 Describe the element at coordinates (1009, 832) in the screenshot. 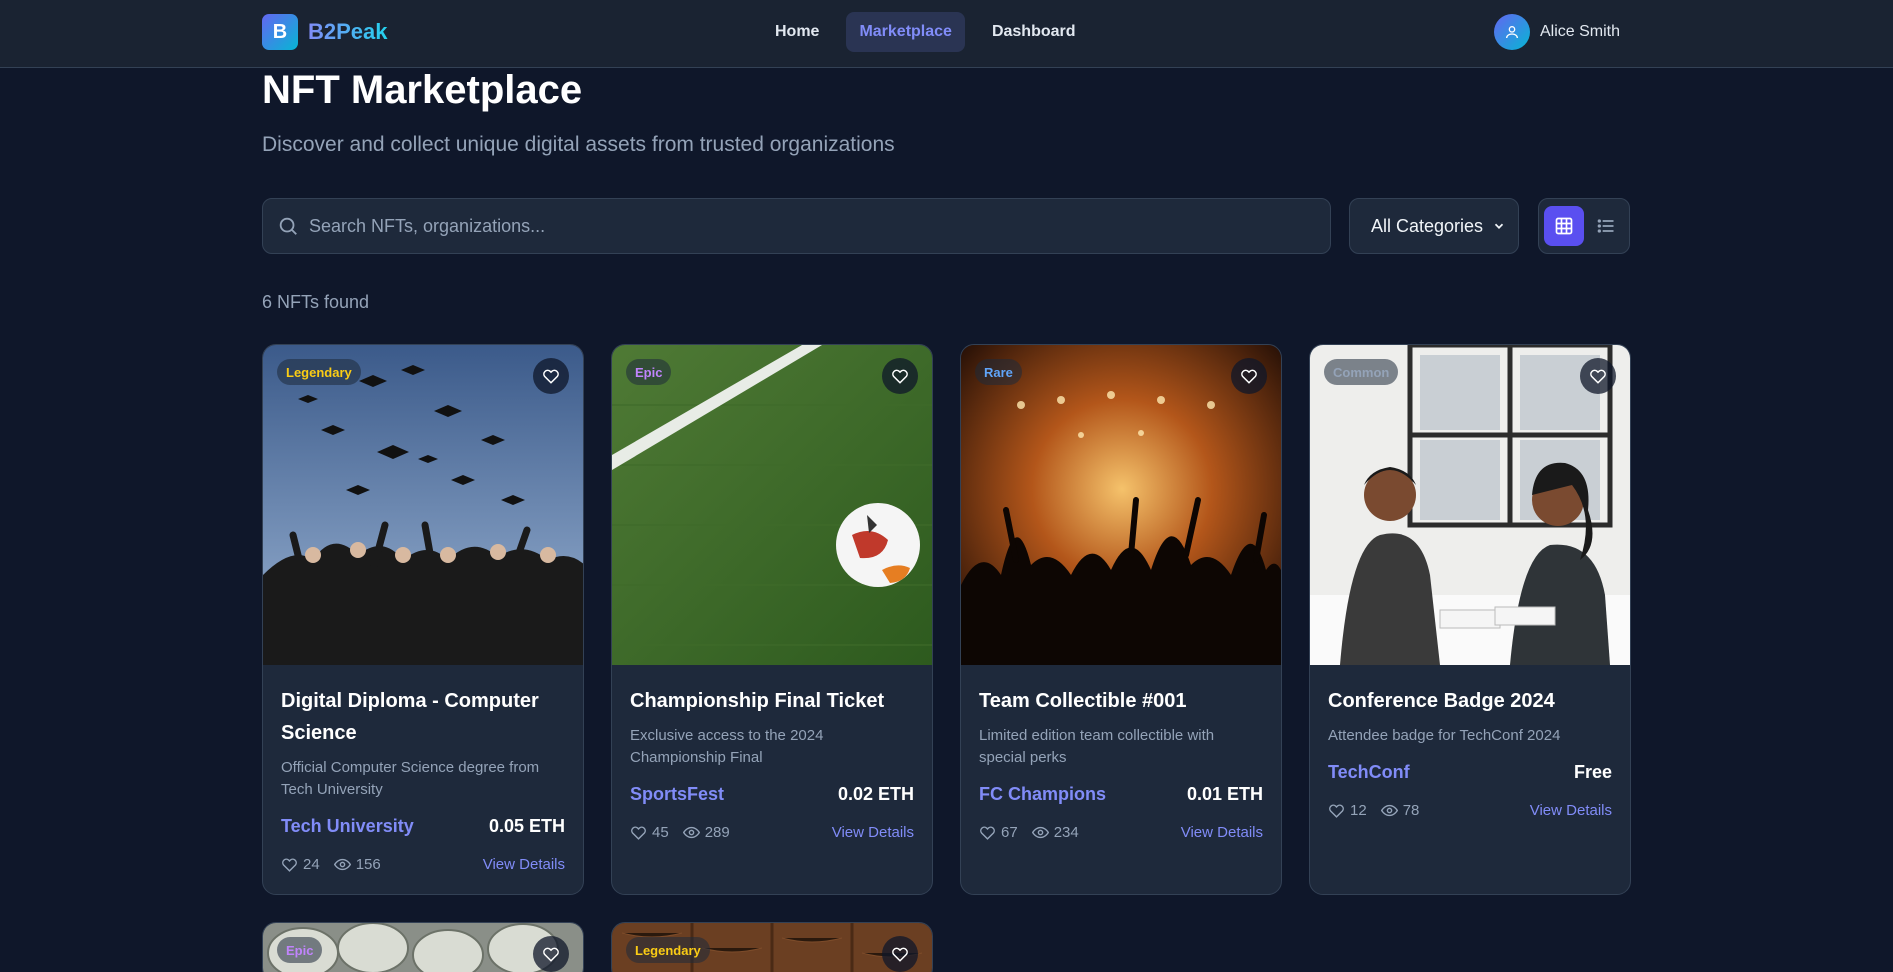

I see `likes-count: 67` at that location.